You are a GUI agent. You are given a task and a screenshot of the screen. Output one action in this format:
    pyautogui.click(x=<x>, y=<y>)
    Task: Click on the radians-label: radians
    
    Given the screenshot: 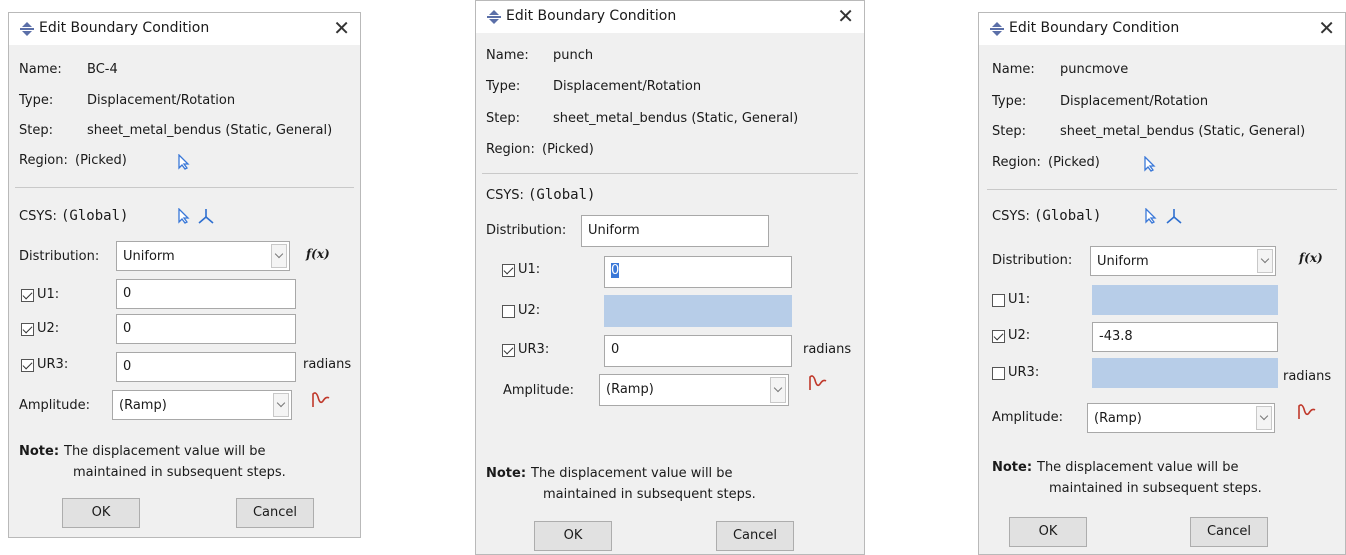 What is the action you would take?
    pyautogui.click(x=327, y=364)
    